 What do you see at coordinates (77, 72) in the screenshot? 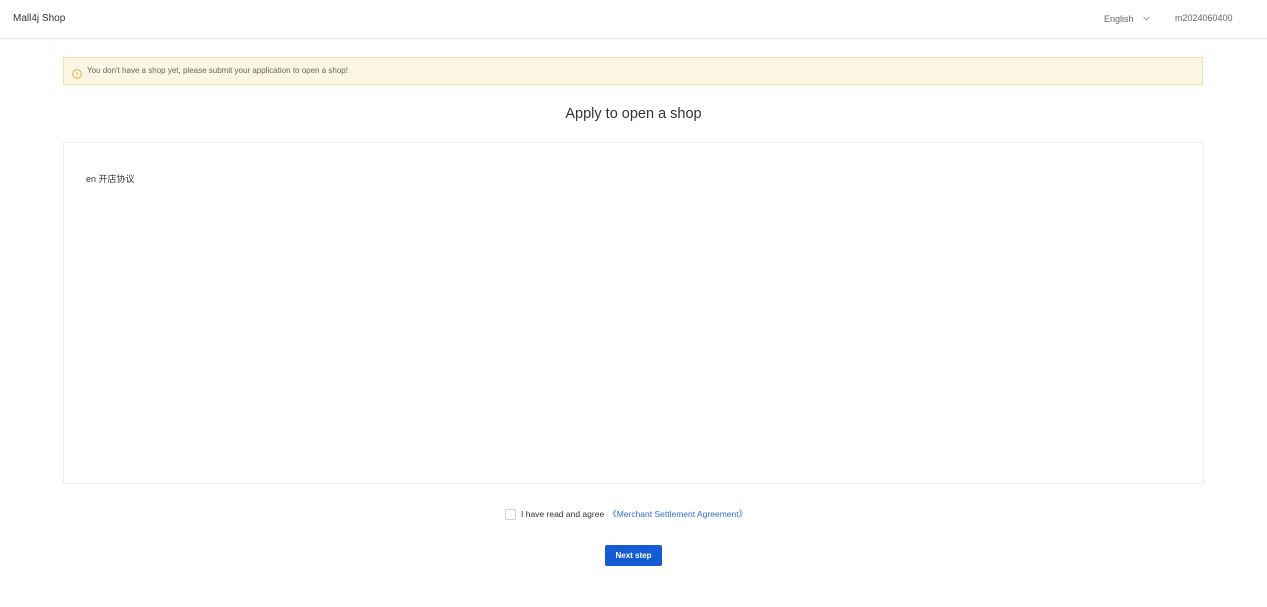
I see `warning-icon` at bounding box center [77, 72].